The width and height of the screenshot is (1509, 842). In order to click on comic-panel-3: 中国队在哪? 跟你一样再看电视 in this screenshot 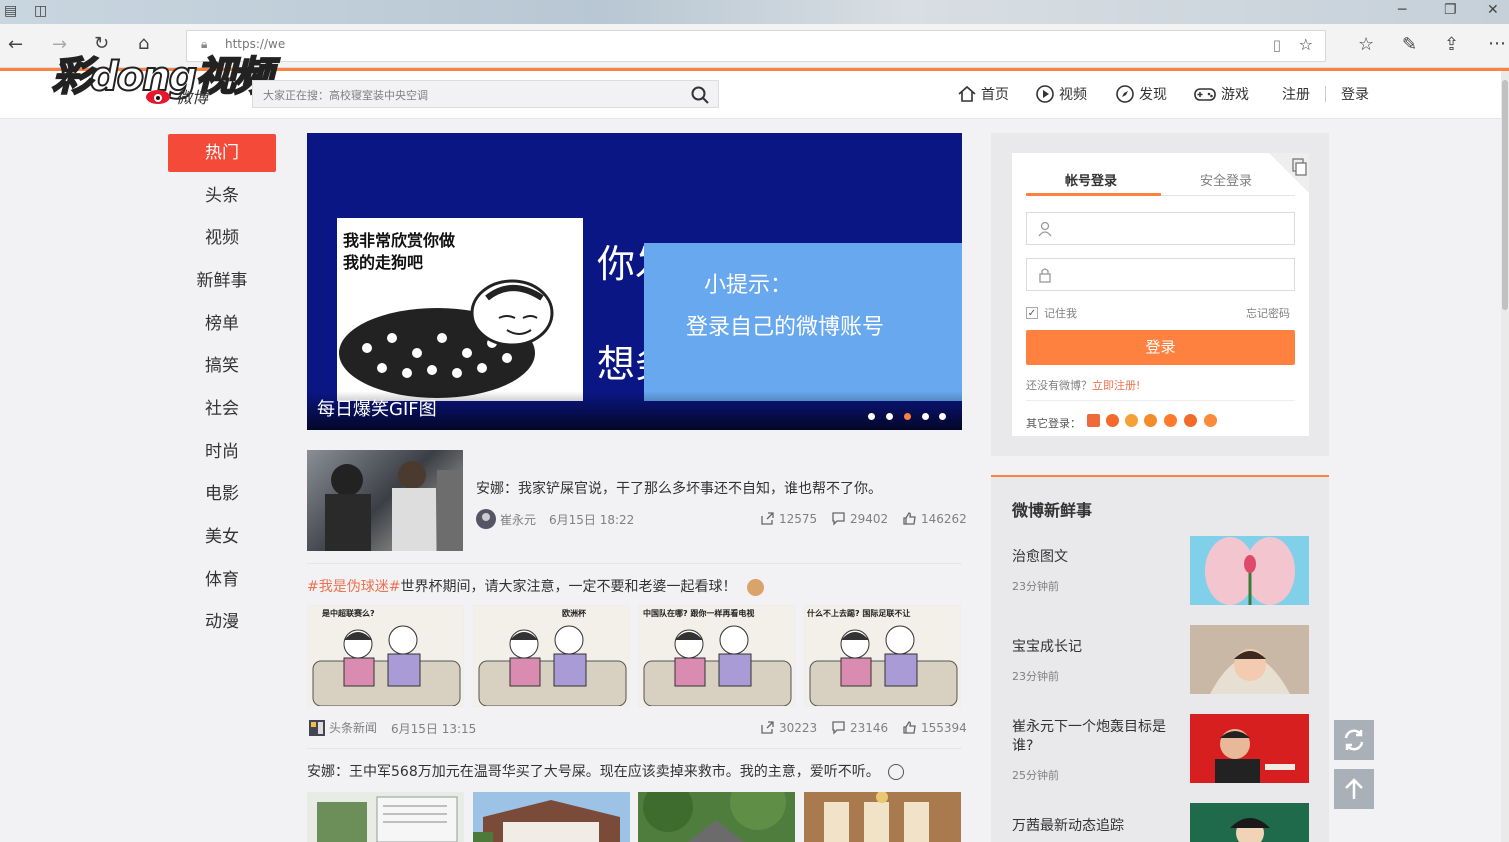, I will do `click(716, 656)`.